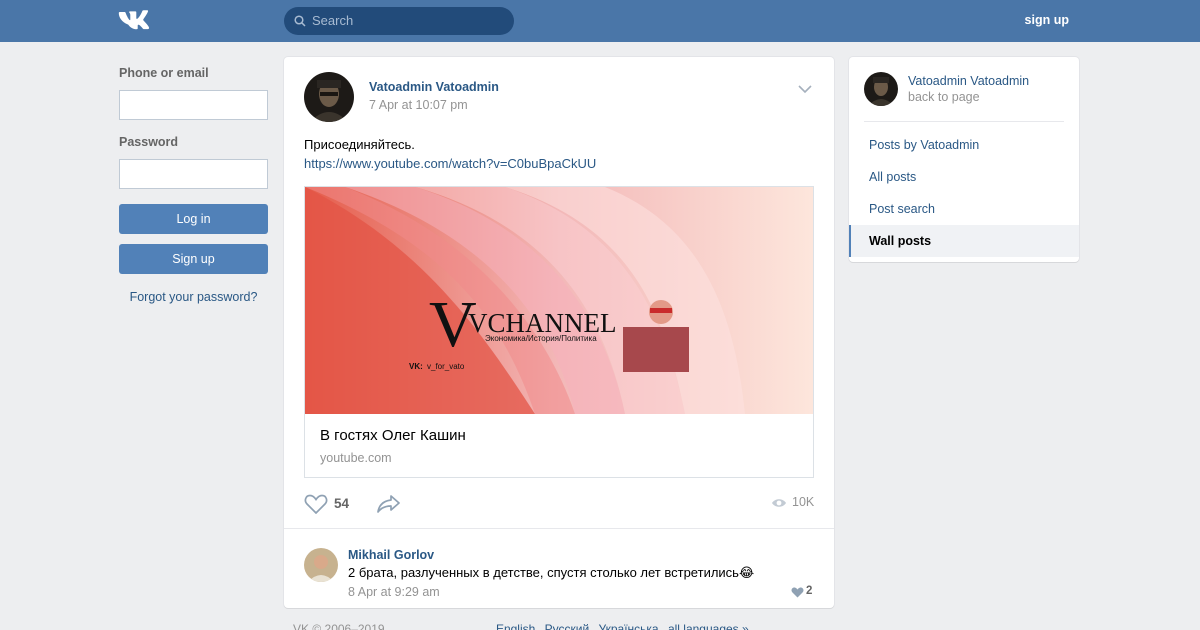 This screenshot has height=630, width=1200. I want to click on header-signup-link: sign up, so click(1047, 20).